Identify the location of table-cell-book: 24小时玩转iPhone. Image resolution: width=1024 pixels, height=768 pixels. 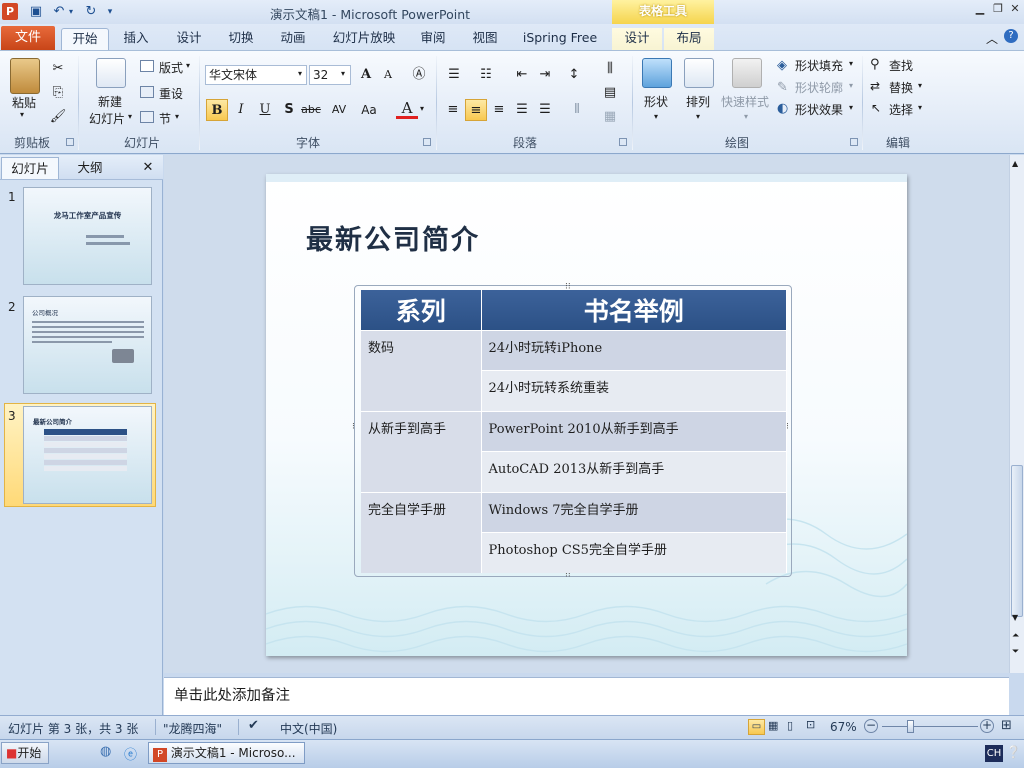
(634, 350).